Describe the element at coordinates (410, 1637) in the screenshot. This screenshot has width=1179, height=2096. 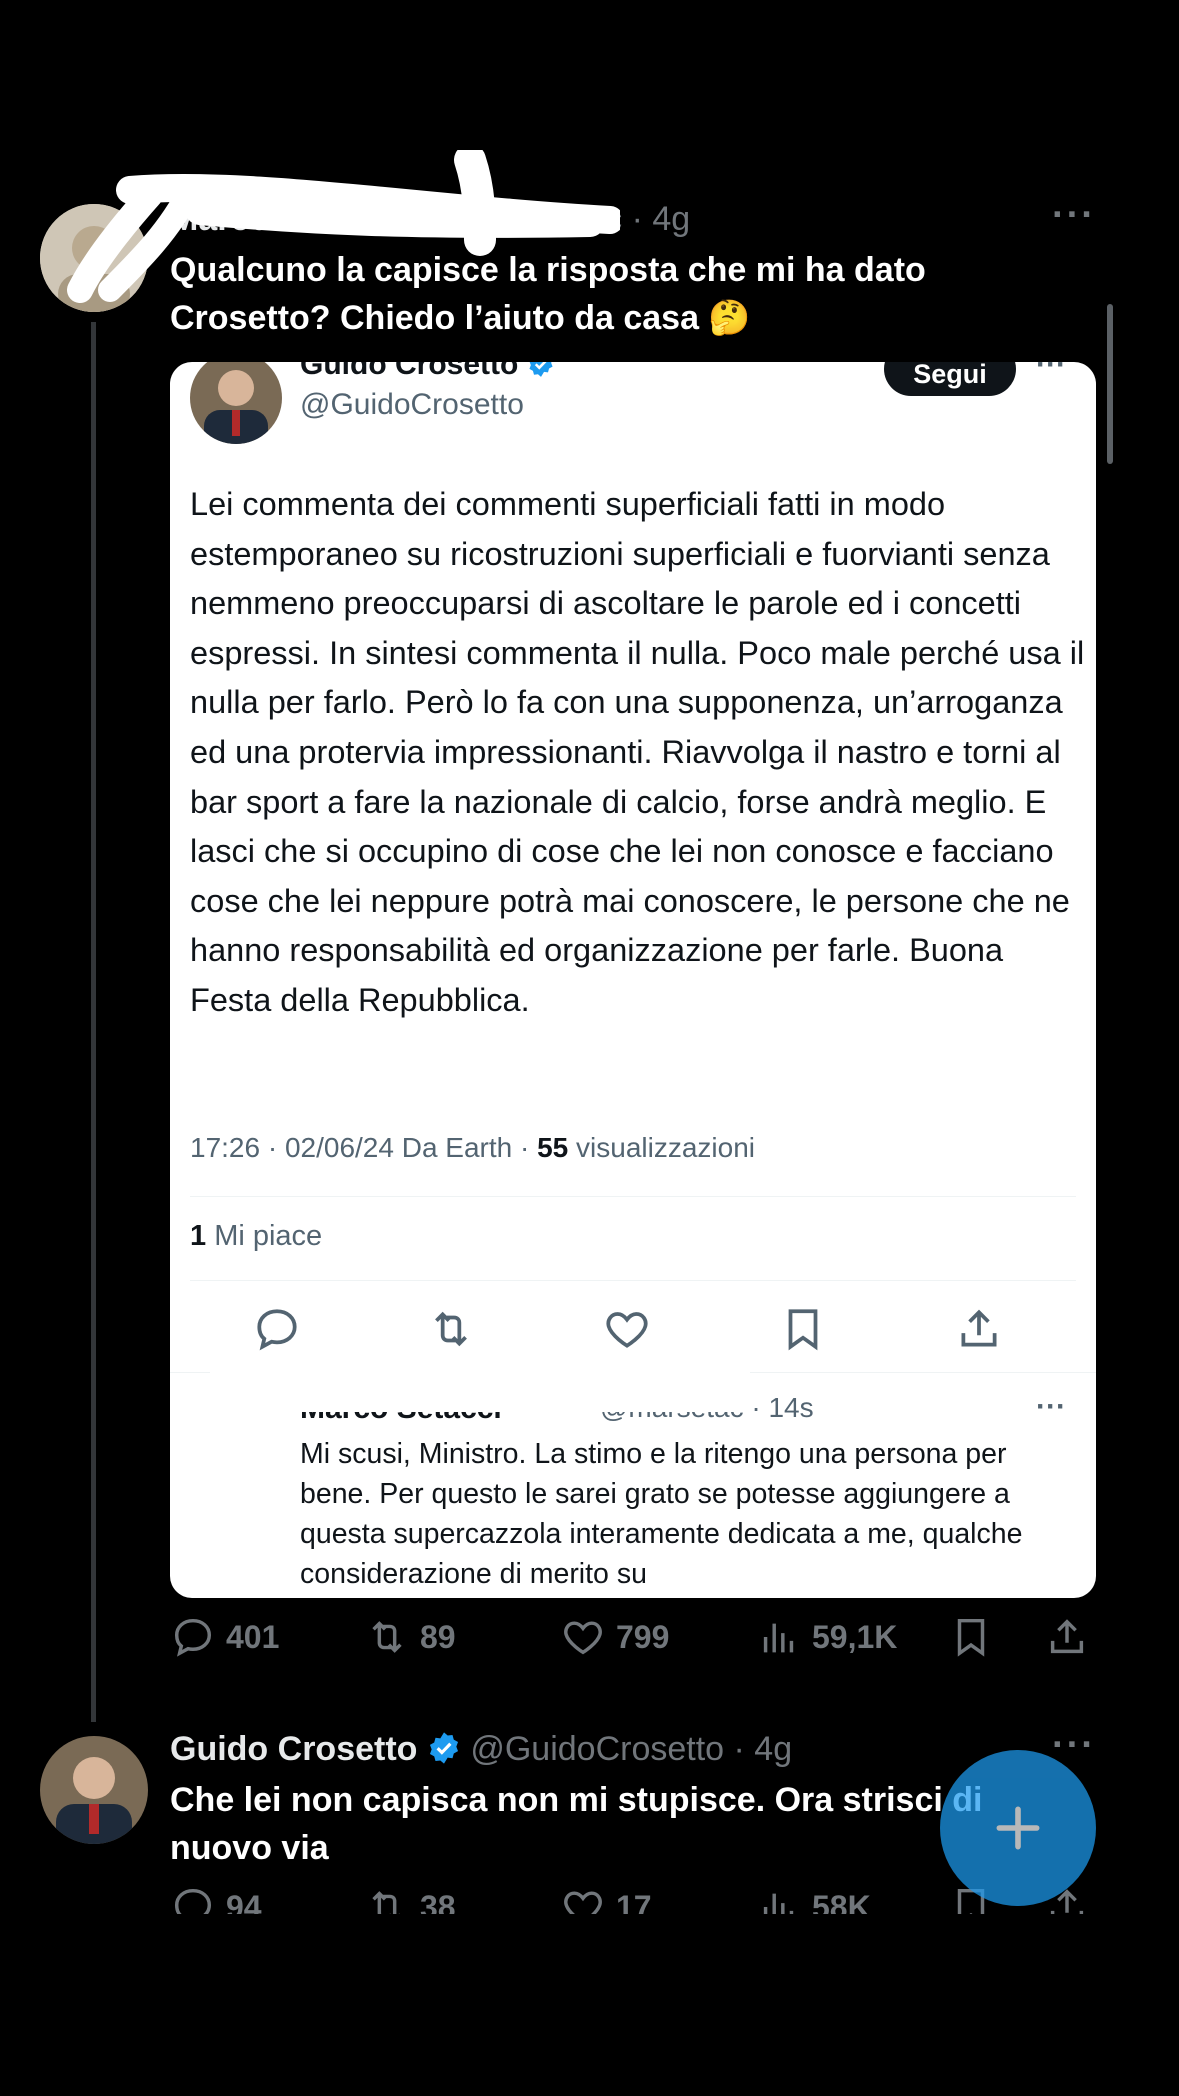
I see `retweet-button: 89` at that location.